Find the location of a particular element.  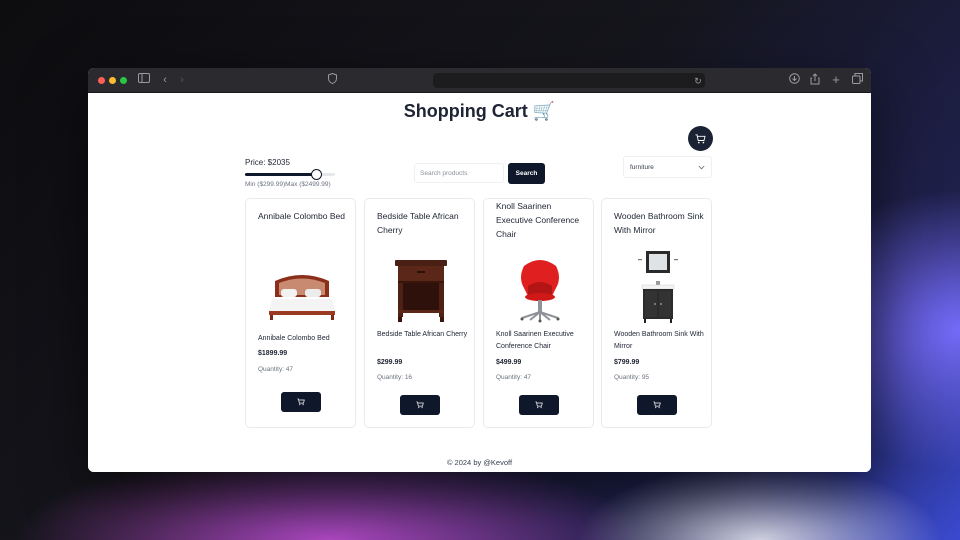

product-card-title: Bedside Table African Cherry is located at coordinates (418, 223).